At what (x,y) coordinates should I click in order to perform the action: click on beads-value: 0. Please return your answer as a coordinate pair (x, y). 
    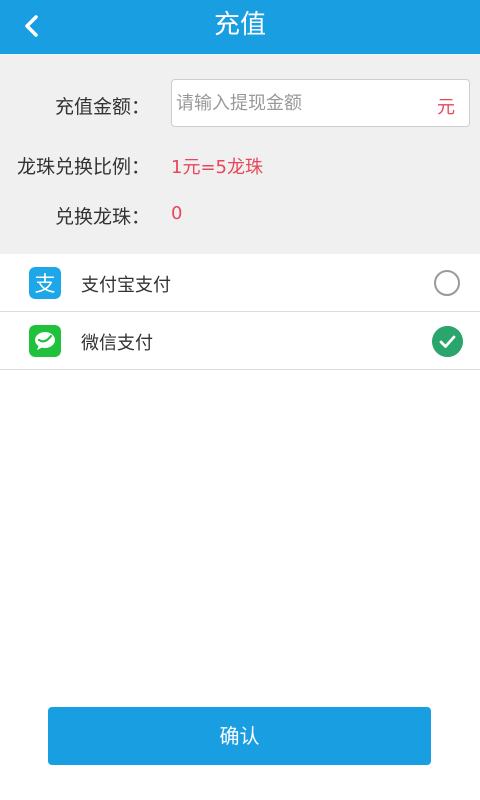
    Looking at the image, I should click on (177, 213).